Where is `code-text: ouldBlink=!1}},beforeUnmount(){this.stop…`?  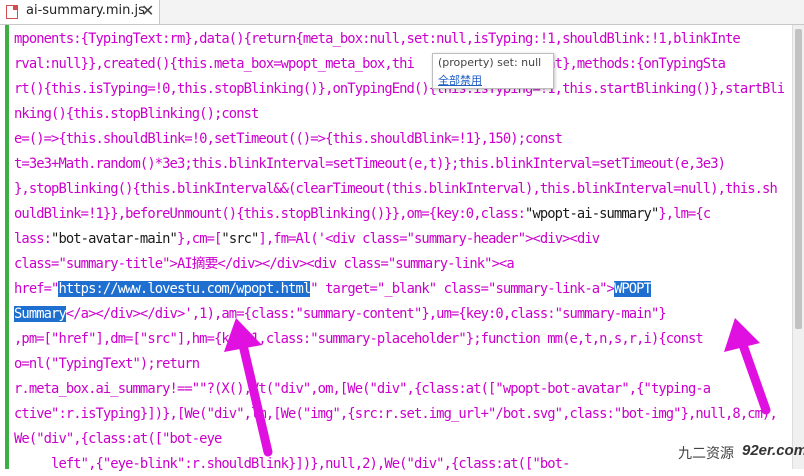 code-text: ouldBlink=!1}},beforeUnmount(){this.stop… is located at coordinates (270, 214).